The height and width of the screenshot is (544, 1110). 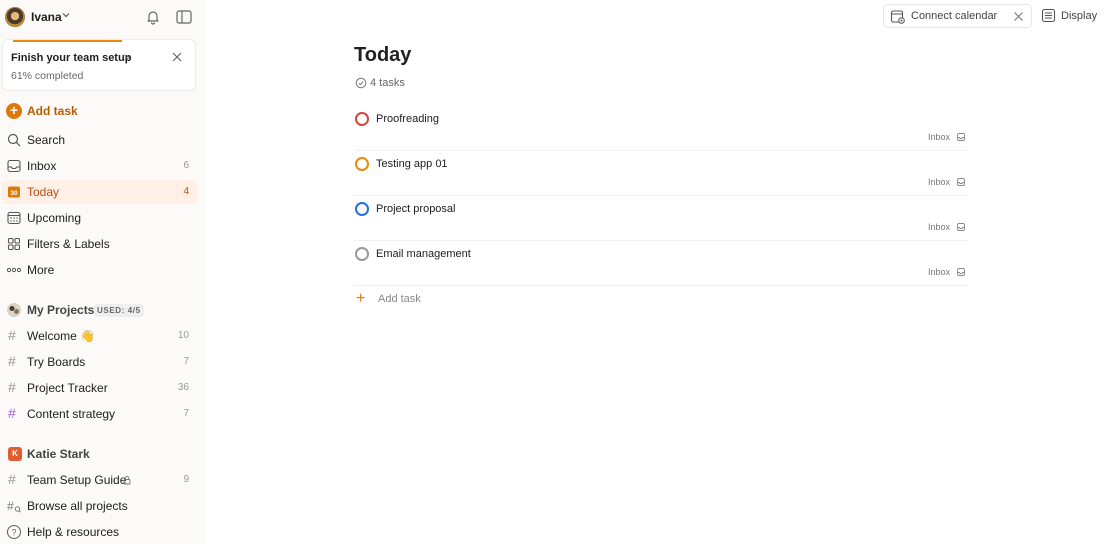 What do you see at coordinates (416, 209) in the screenshot?
I see `task-name: Project proposal` at bounding box center [416, 209].